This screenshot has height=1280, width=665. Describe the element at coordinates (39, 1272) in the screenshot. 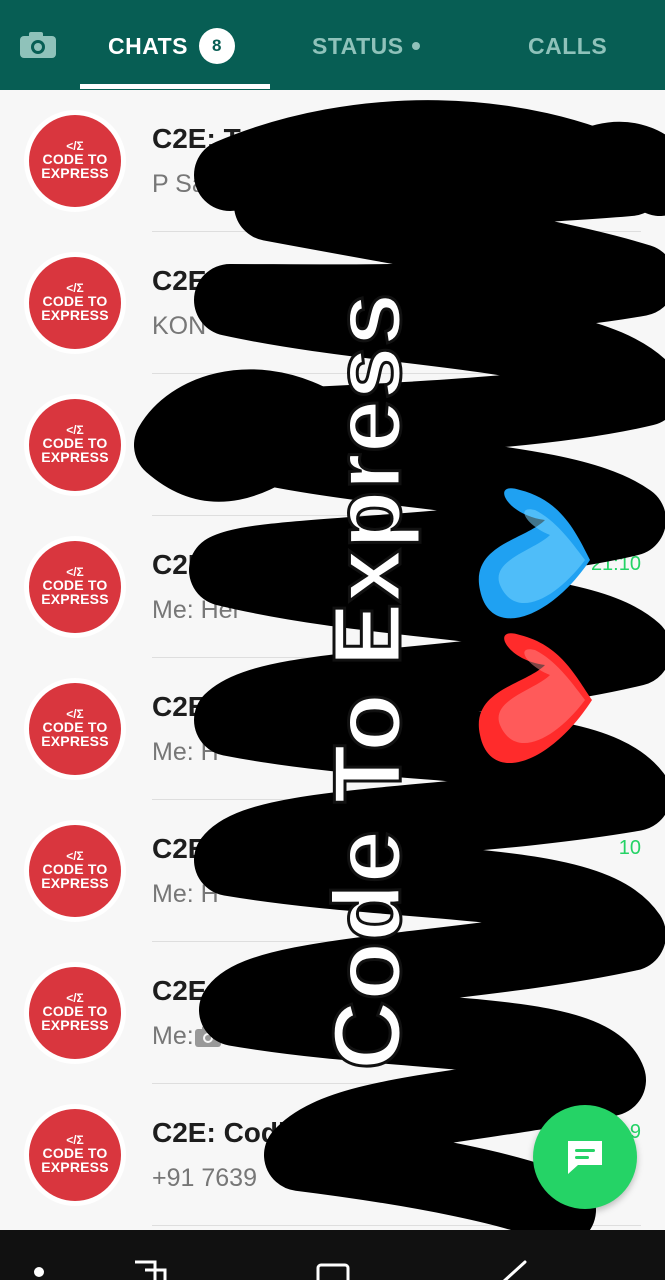

I see `nav-dot-icon` at that location.